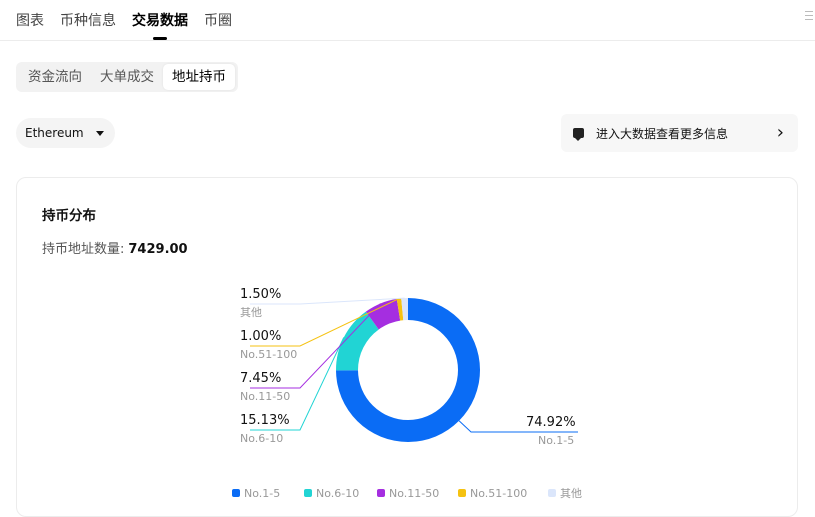 Image resolution: width=815 pixels, height=517 pixels. Describe the element at coordinates (265, 420) in the screenshot. I see `slice-percent-label: 15.13%` at that location.